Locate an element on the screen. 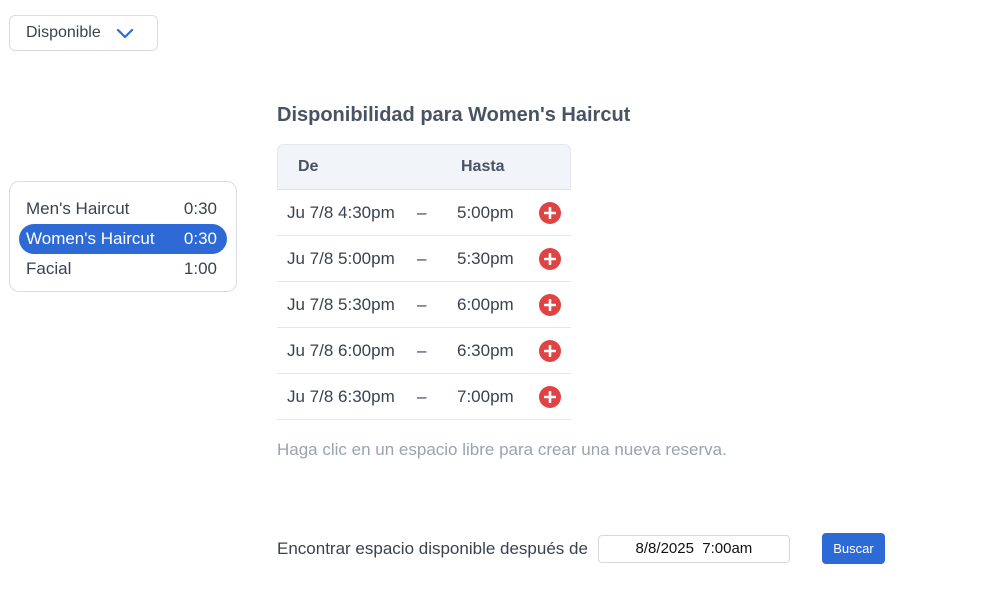 The width and height of the screenshot is (984, 610). slot-to: 5:00pm is located at coordinates (485, 212).